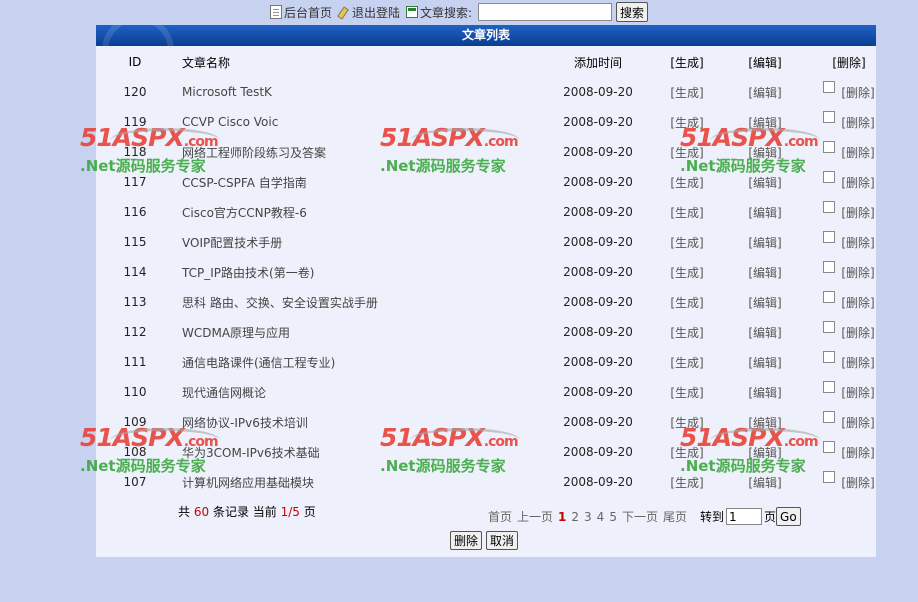 The image size is (918, 602). I want to click on row-title-link: 网络工程师阶段练习及答案, so click(356, 152).